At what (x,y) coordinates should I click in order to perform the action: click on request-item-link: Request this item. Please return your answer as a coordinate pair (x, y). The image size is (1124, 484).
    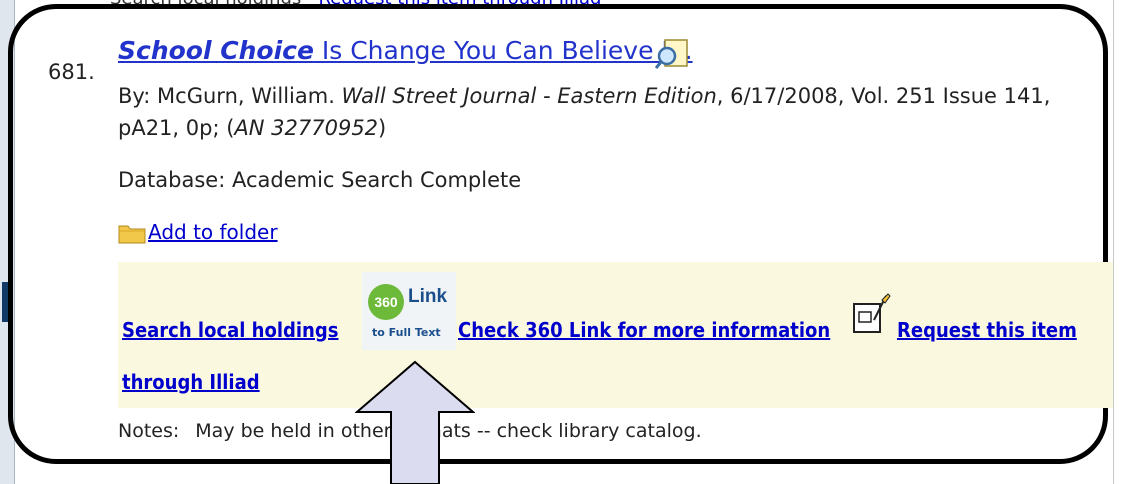
    Looking at the image, I should click on (987, 330).